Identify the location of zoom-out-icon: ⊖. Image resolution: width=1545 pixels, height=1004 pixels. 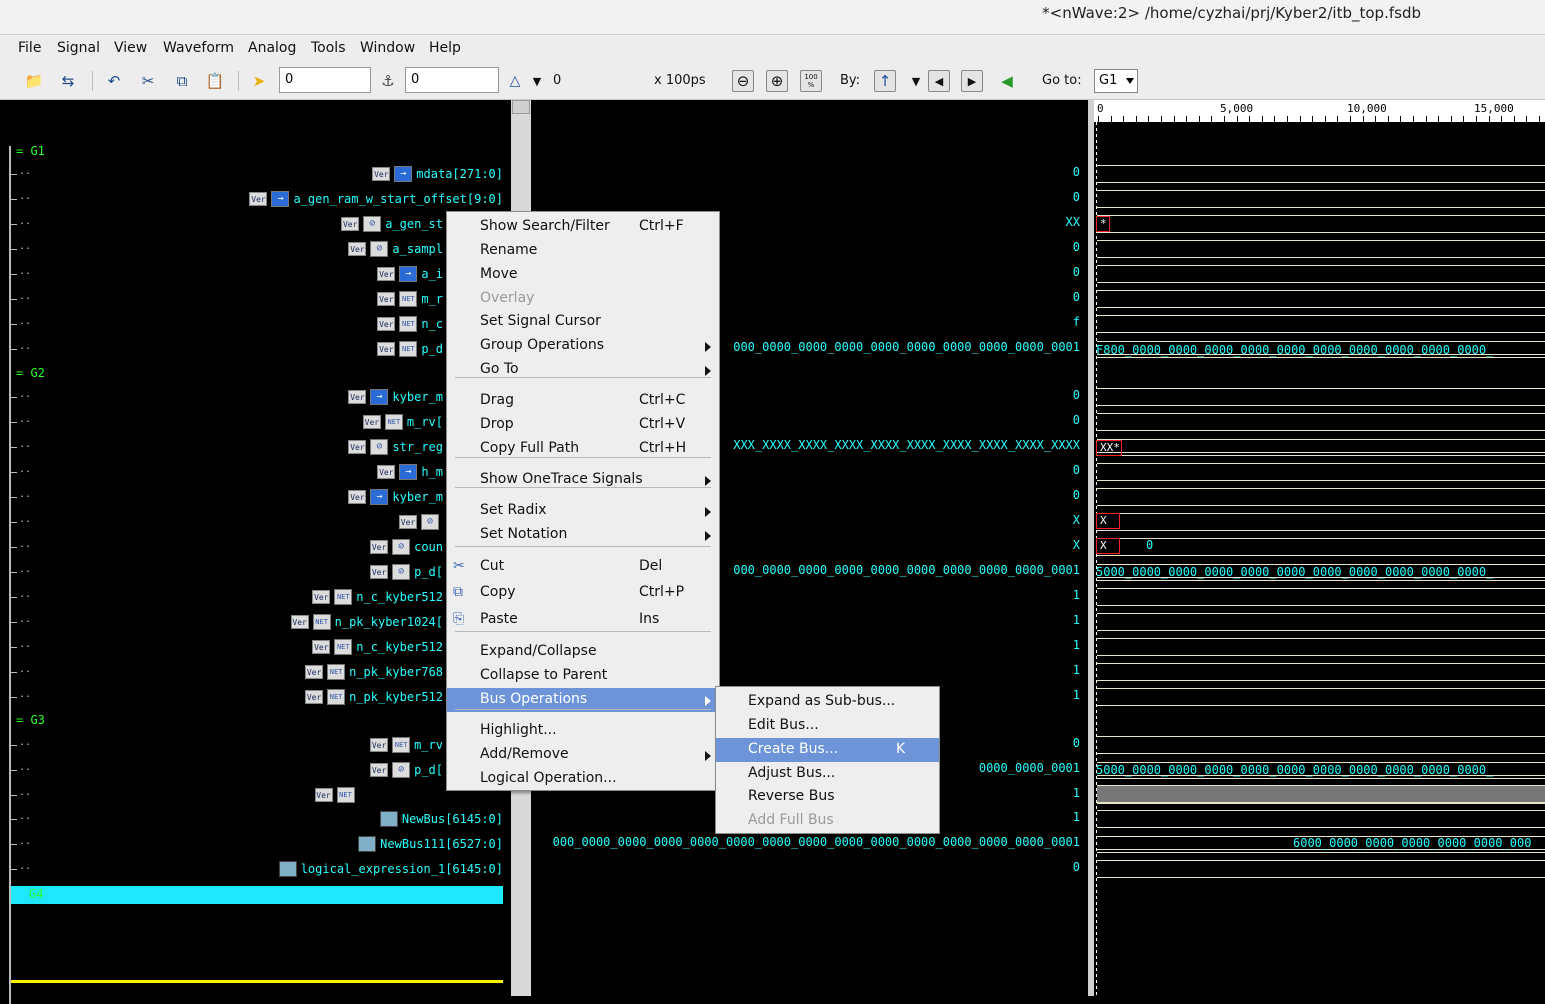
(743, 81).